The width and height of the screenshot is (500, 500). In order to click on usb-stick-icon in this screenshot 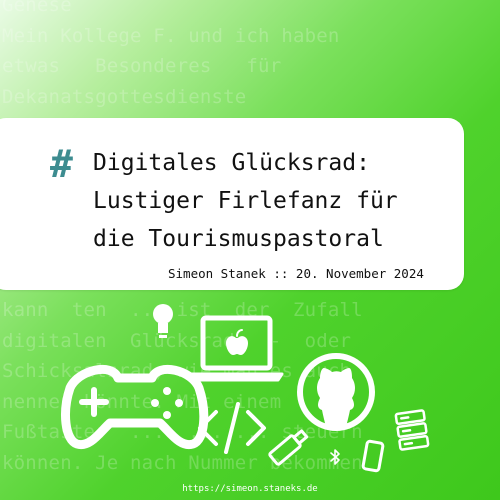, I will do `click(288, 447)`.